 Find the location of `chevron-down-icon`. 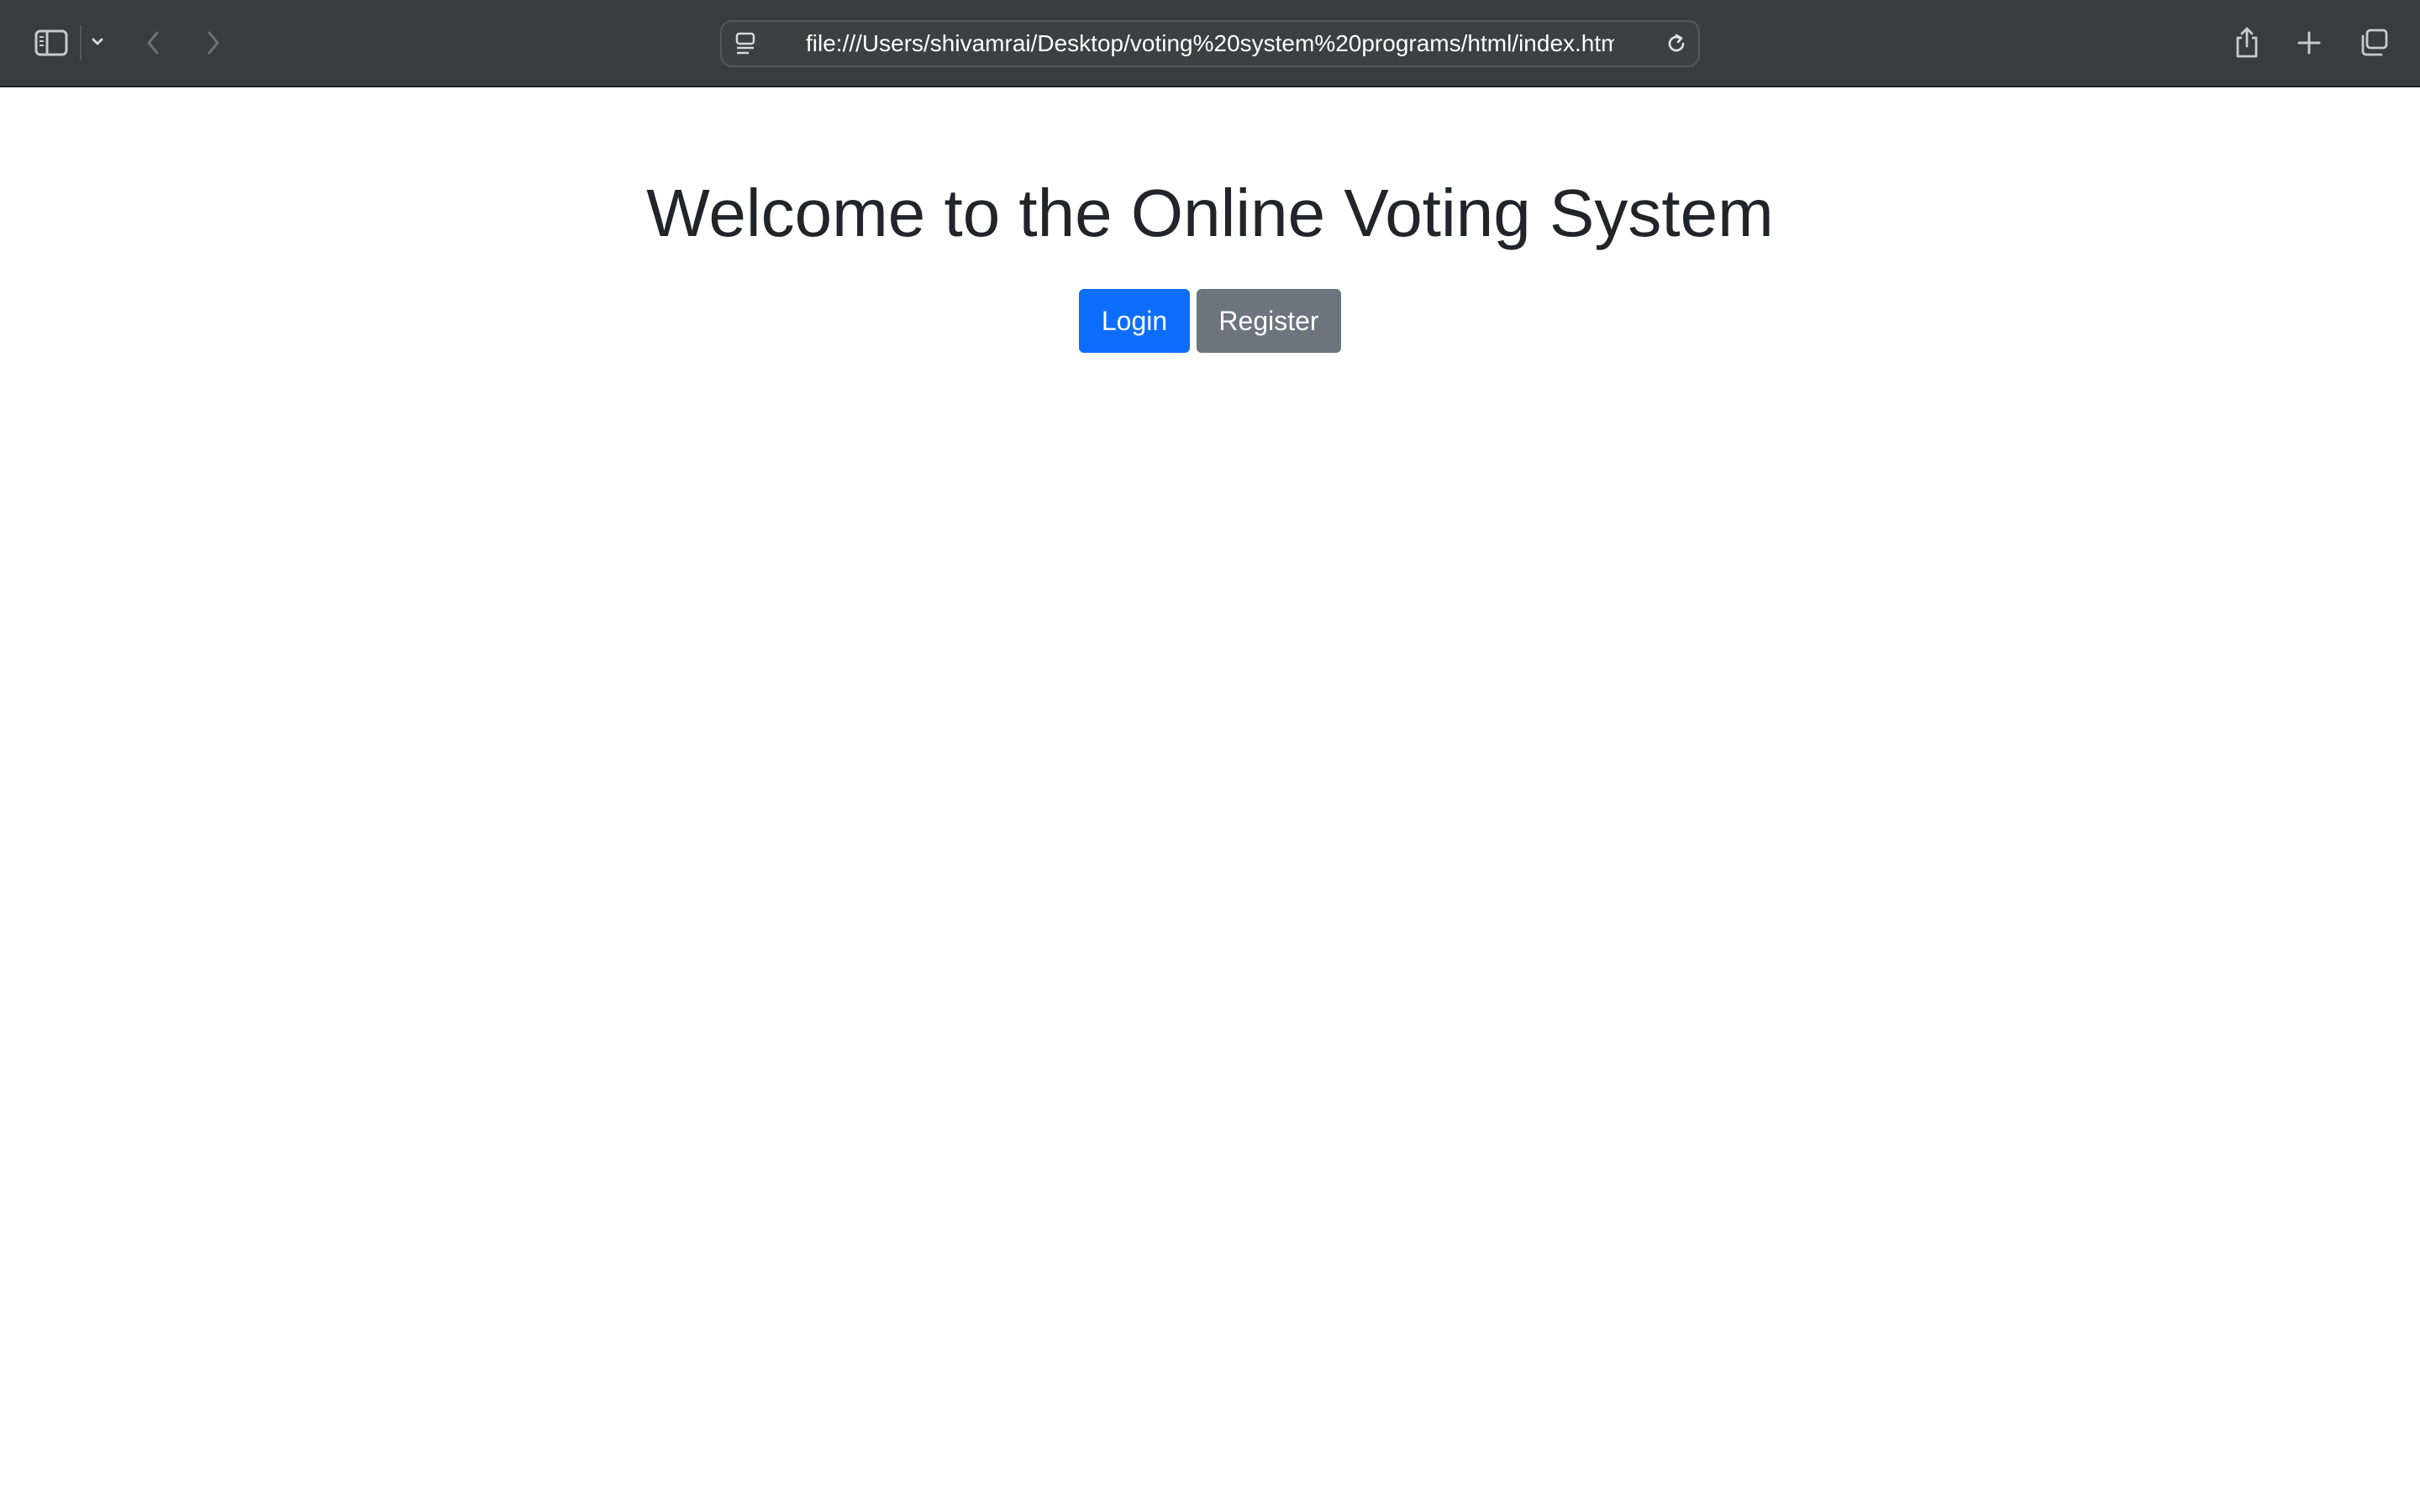

chevron-down-icon is located at coordinates (97, 41).